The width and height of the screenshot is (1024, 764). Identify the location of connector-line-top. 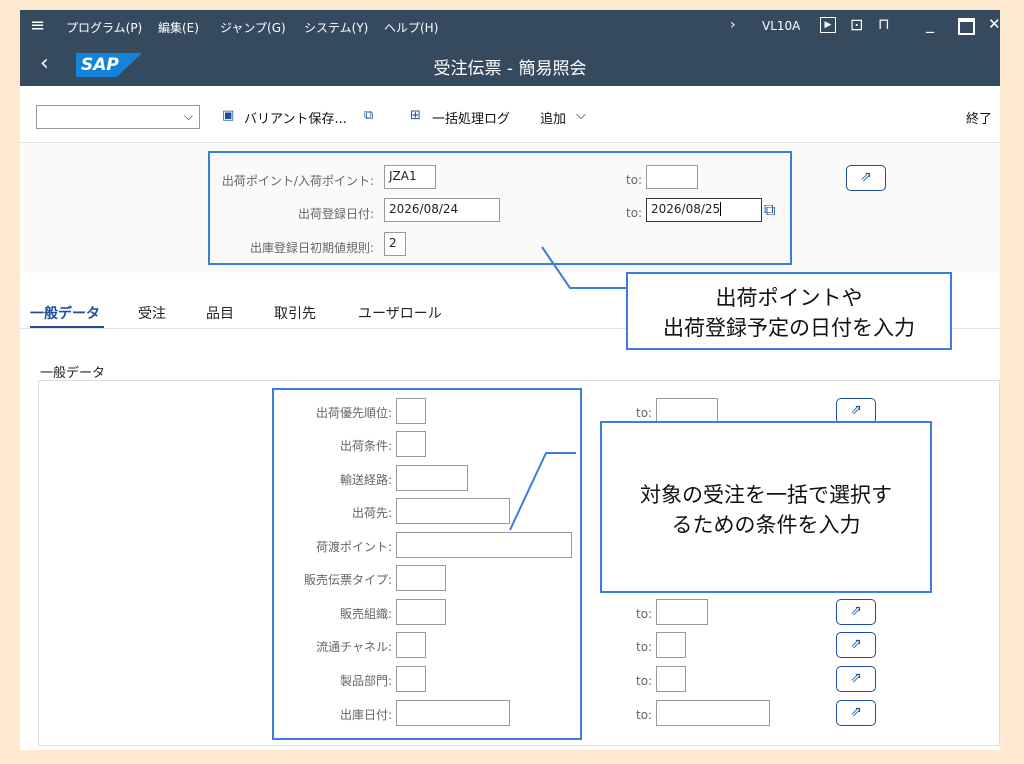
(583, 267).